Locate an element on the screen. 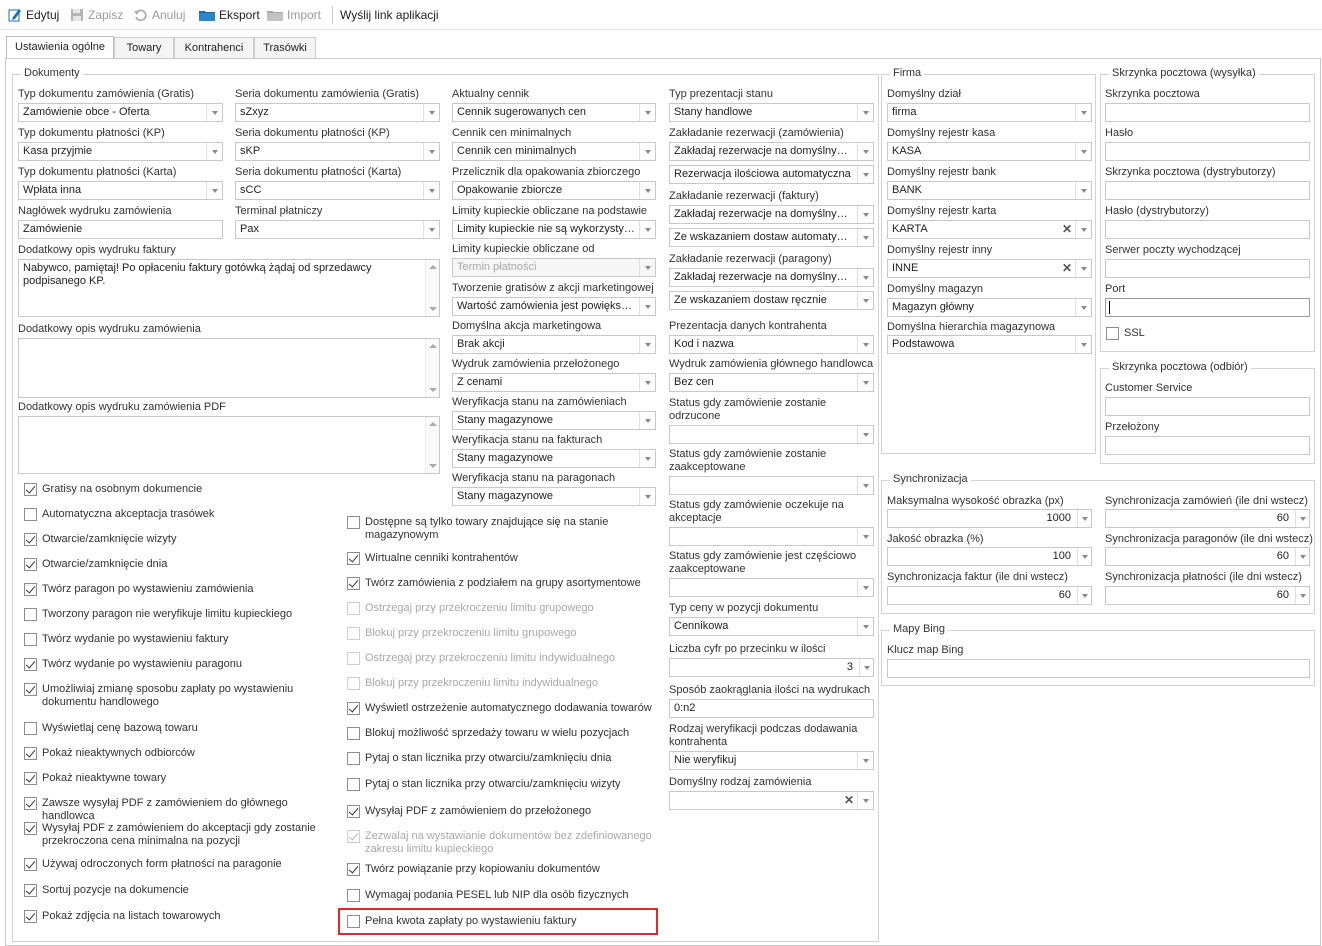 The height and width of the screenshot is (946, 1322). sync-receipts-days-stepper: 60 is located at coordinates (1207, 556).